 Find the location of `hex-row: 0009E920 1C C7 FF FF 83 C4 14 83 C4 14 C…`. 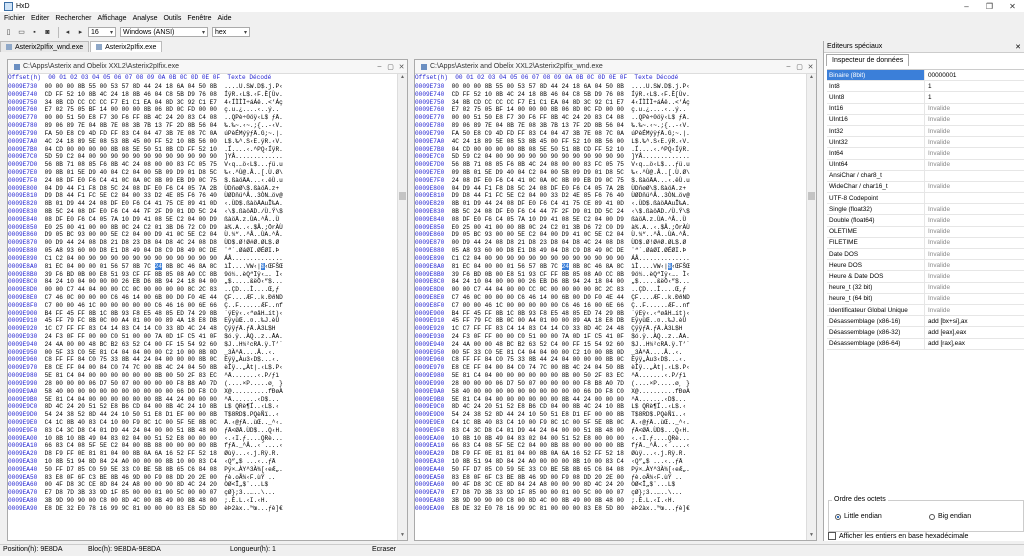

hex-row: 0009E920 1C C7 FF FF 83 C4 14 83 C4 14 C… is located at coordinates (203, 329).